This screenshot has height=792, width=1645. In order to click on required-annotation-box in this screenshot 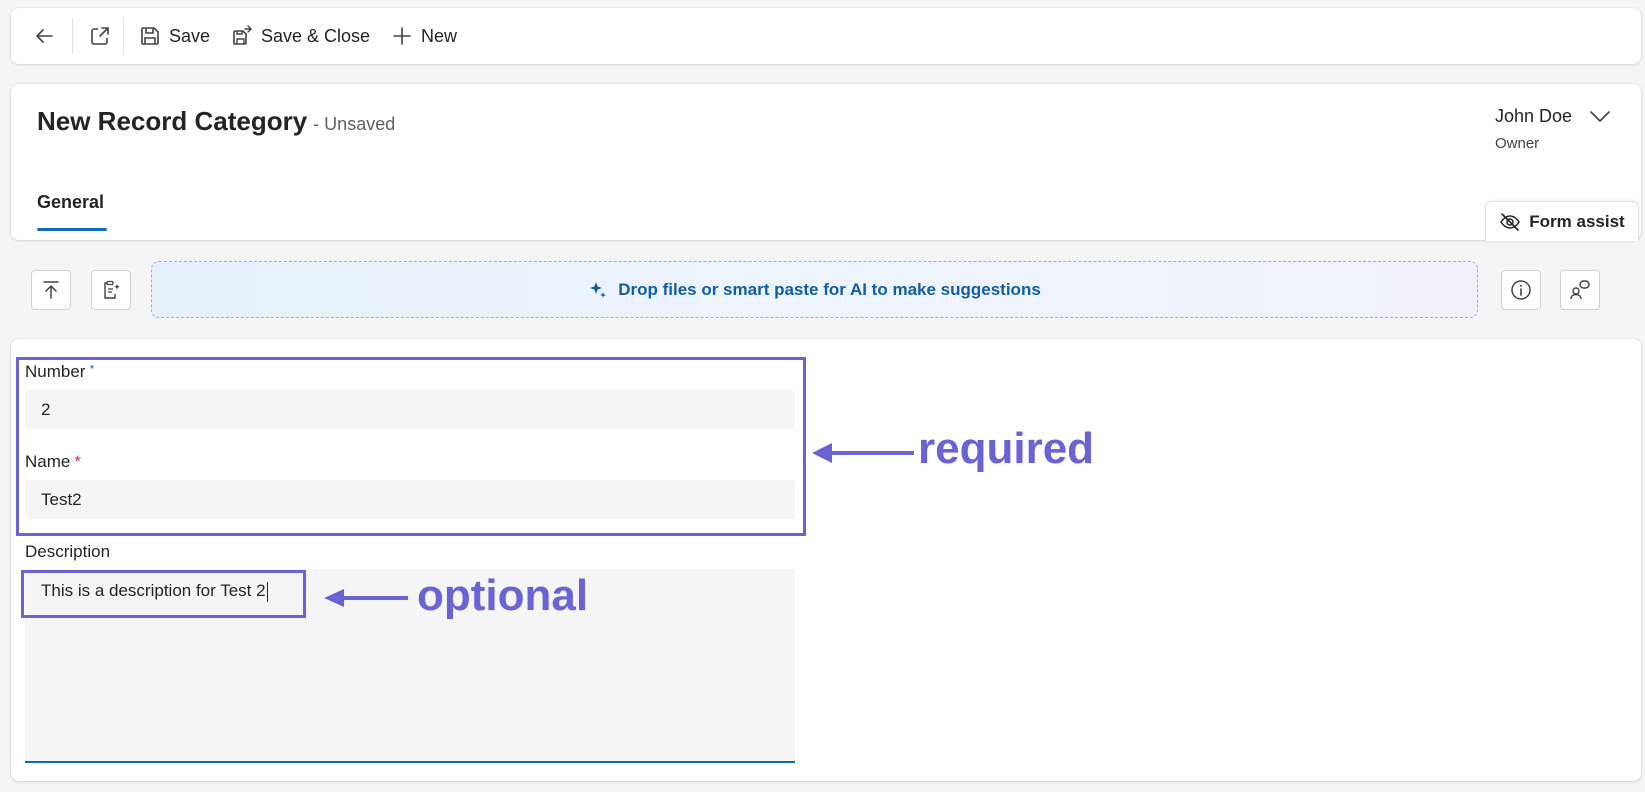, I will do `click(411, 446)`.